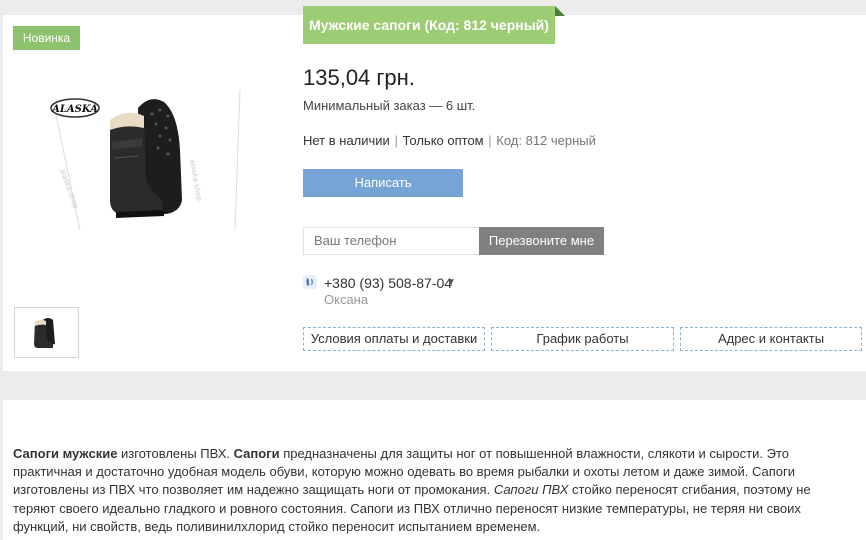 This screenshot has width=866, height=540. I want to click on description-text: изготовлены ПВХ., so click(175, 453).